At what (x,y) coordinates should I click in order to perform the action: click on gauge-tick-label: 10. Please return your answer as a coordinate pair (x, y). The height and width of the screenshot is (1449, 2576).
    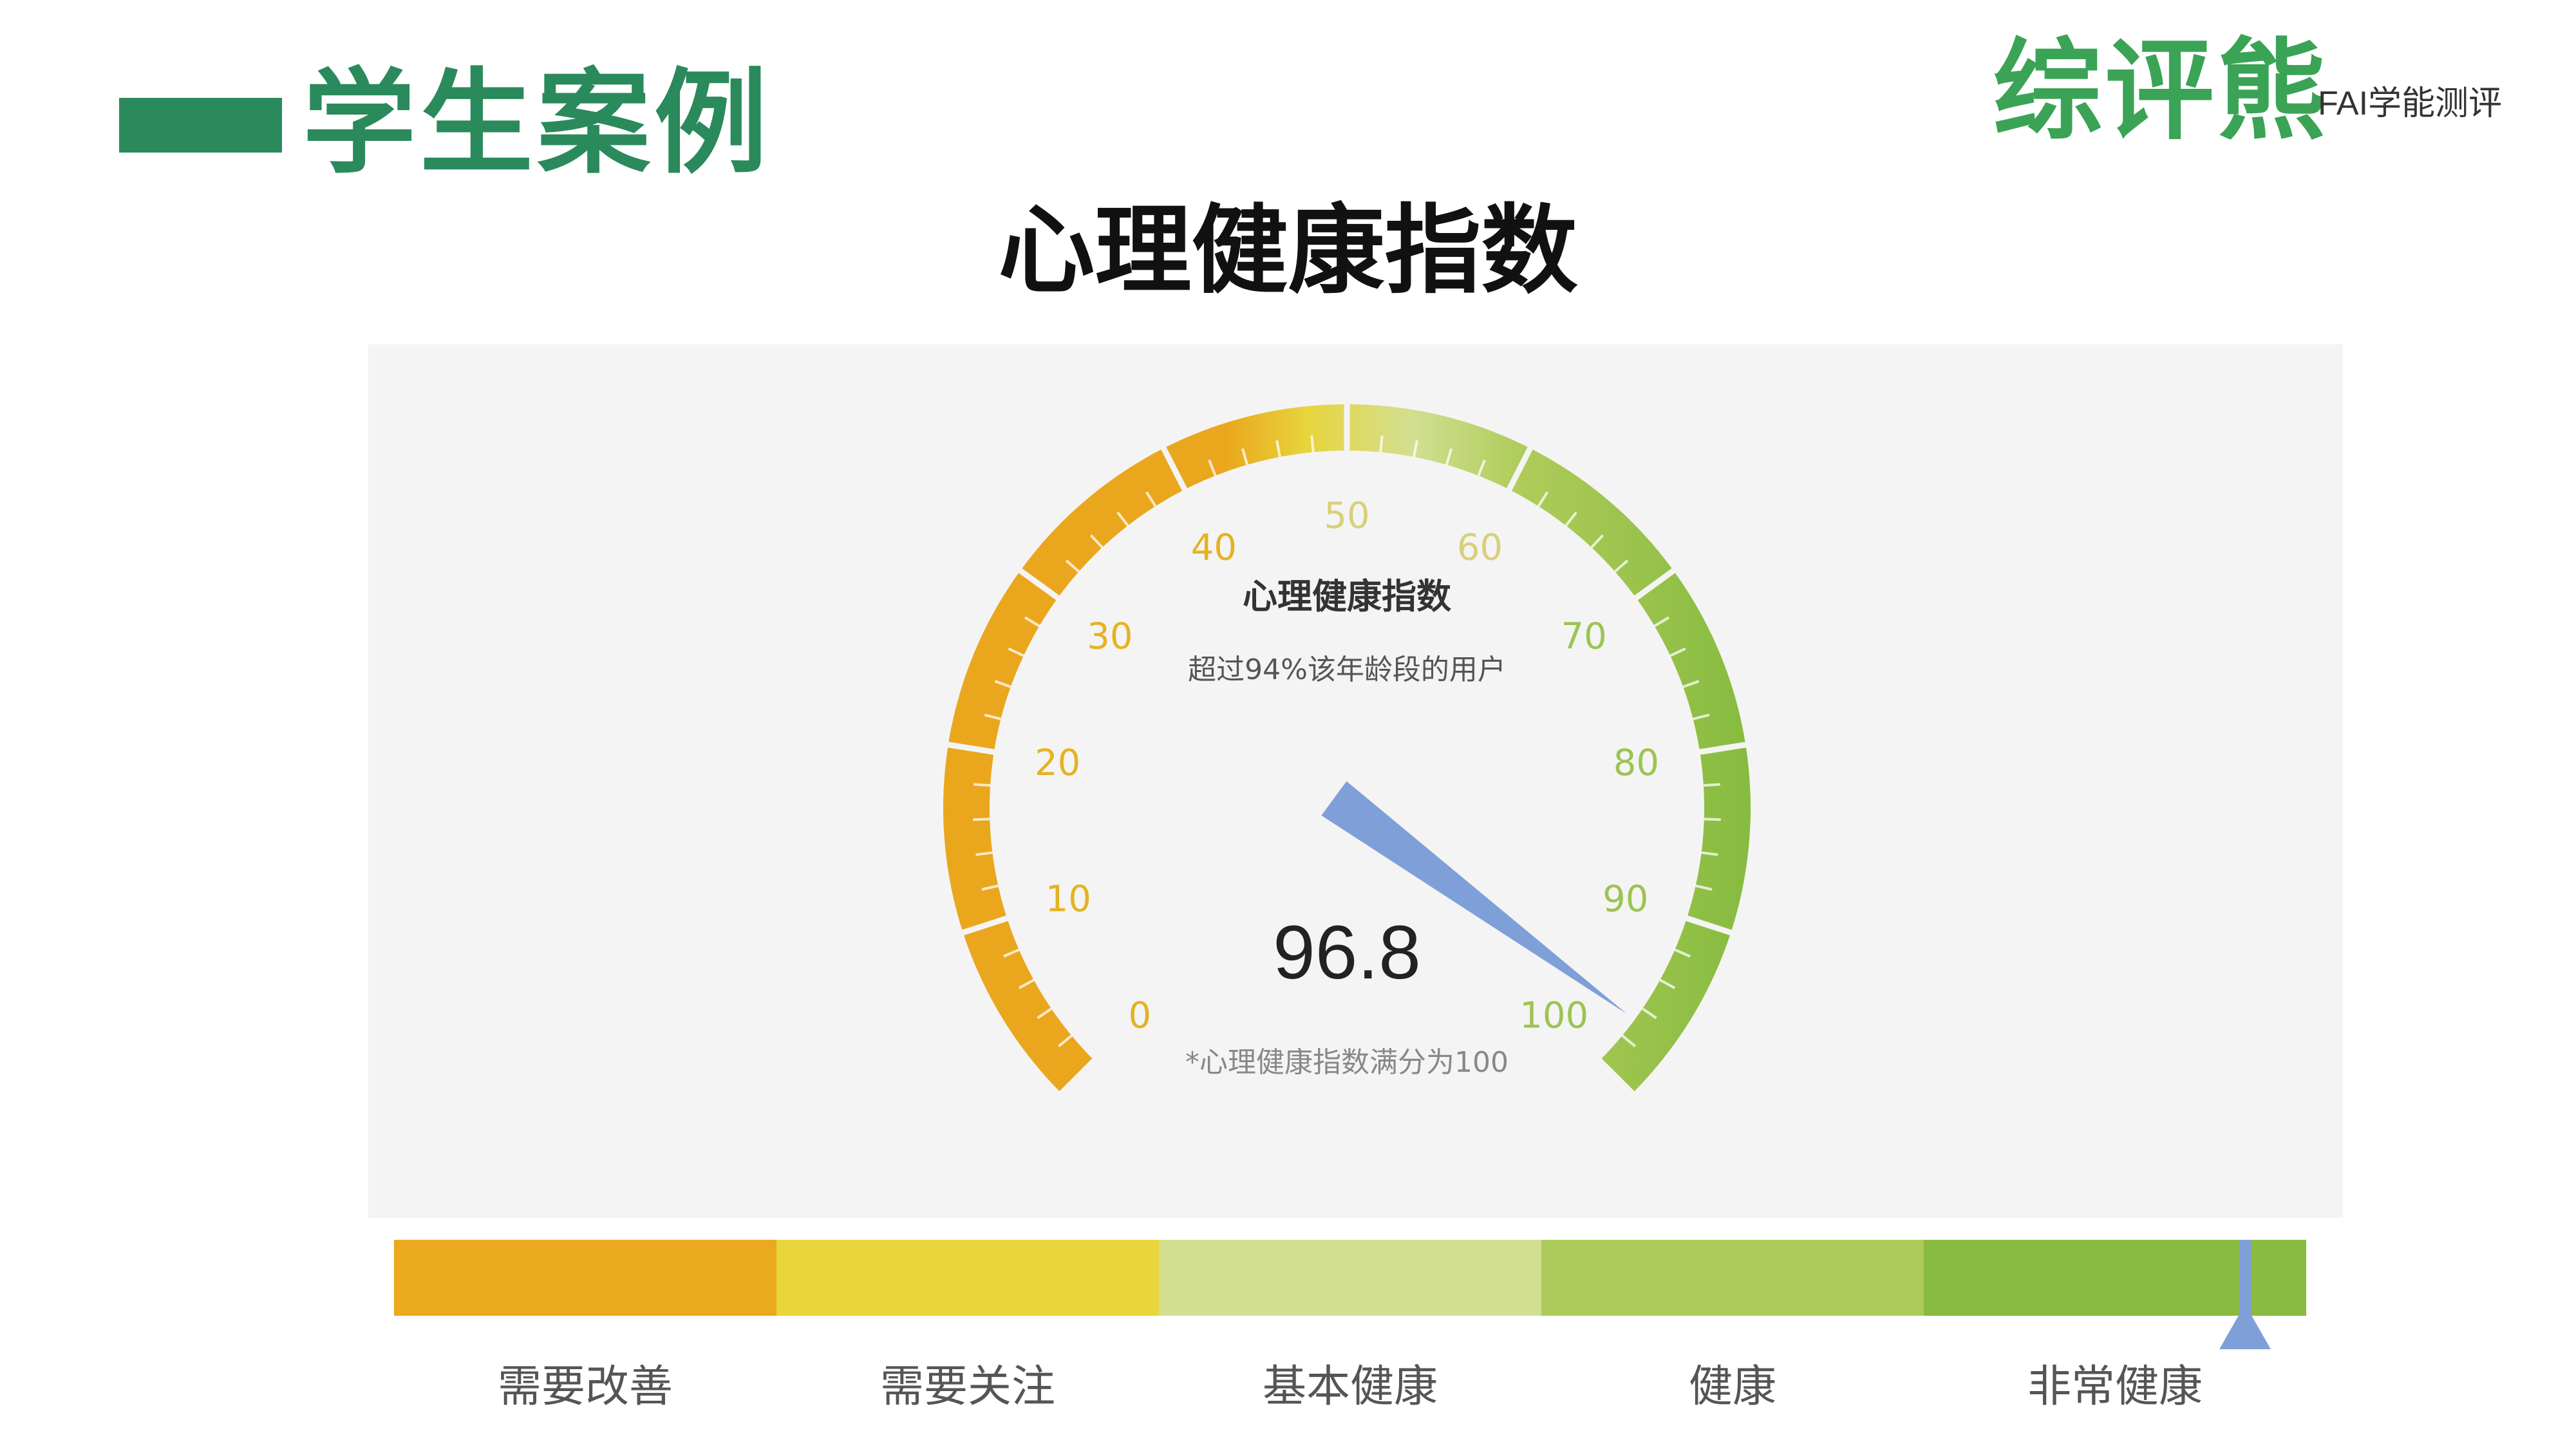
    Looking at the image, I should click on (1068, 900).